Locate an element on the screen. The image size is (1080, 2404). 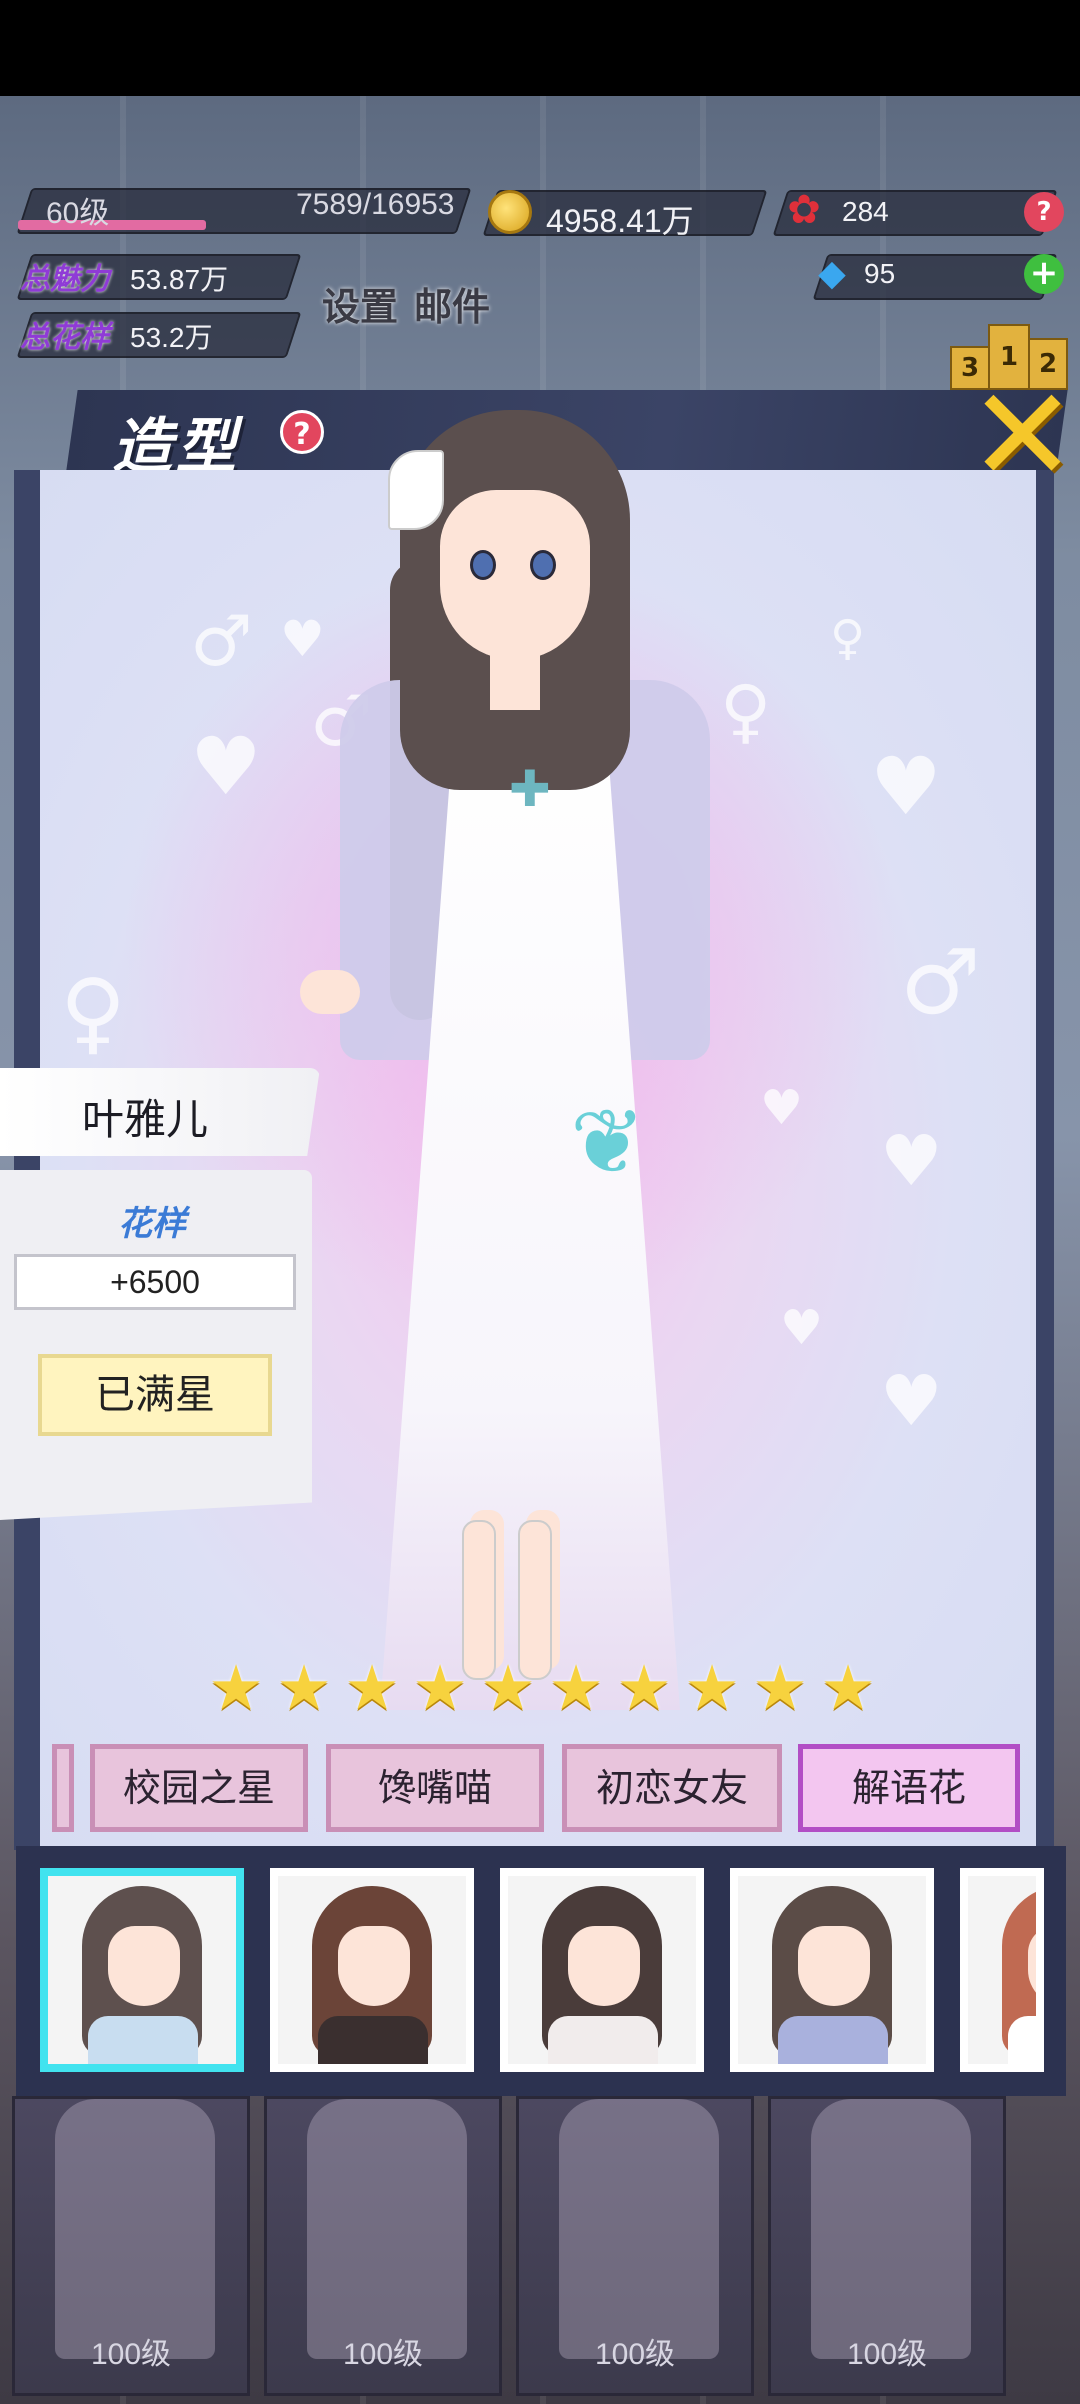
settings-button: 设置 is located at coordinates (360, 303).